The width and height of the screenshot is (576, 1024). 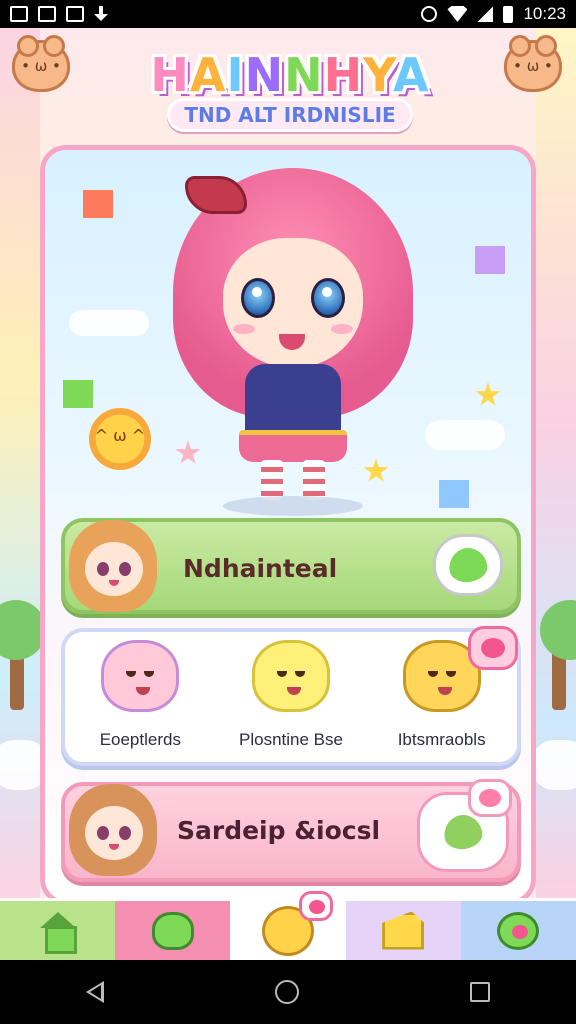 I want to click on social-card-label: Sardeip &iocsl, so click(x=279, y=830).